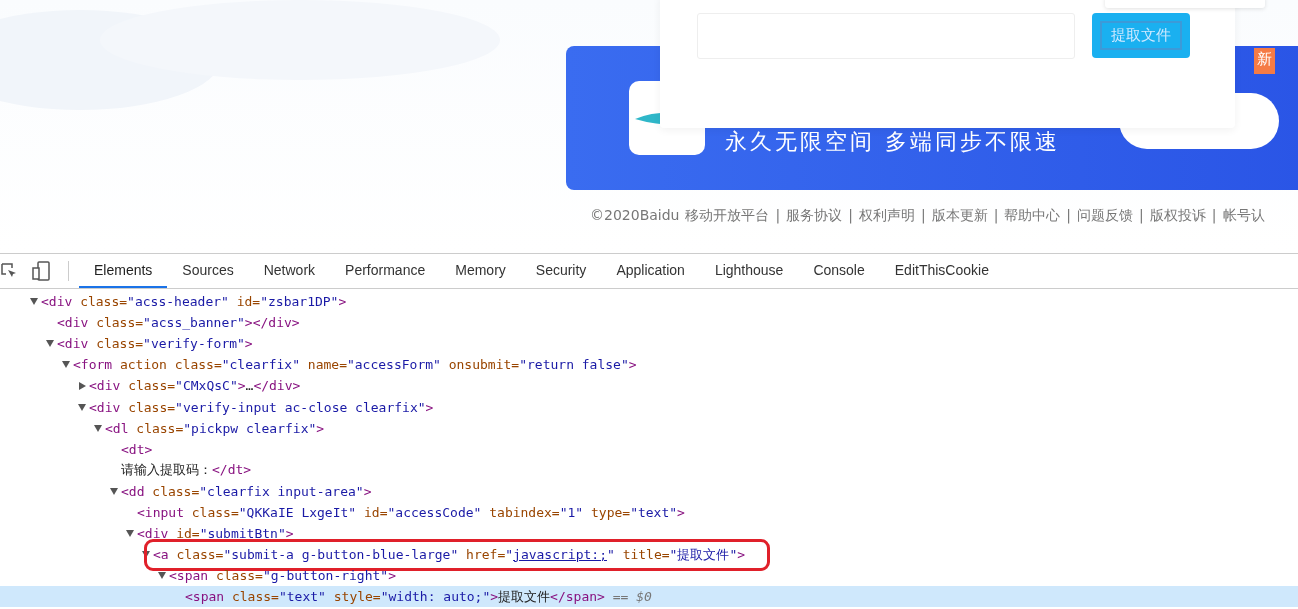  I want to click on devtools-tab: EditThisCookie, so click(941, 271).